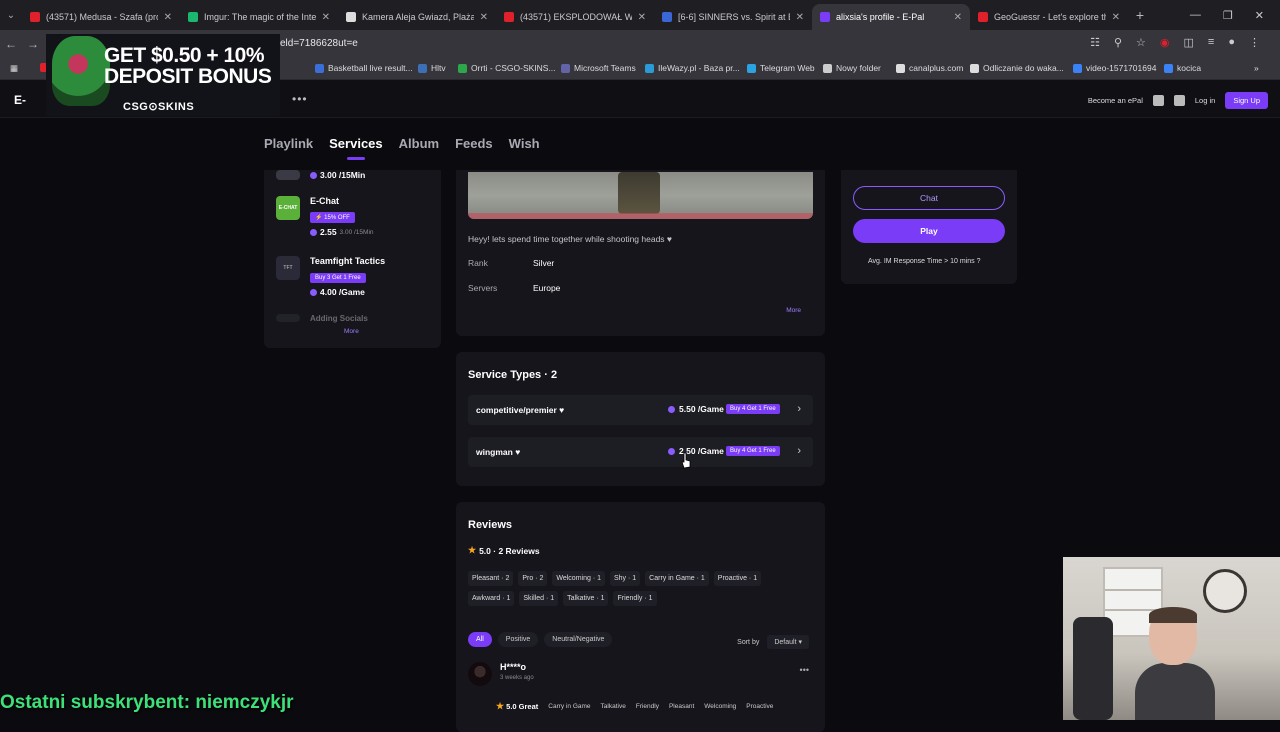 The width and height of the screenshot is (1280, 732). What do you see at coordinates (578, 639) in the screenshot?
I see `filter-neutral-negative: Neutral/Negative` at bounding box center [578, 639].